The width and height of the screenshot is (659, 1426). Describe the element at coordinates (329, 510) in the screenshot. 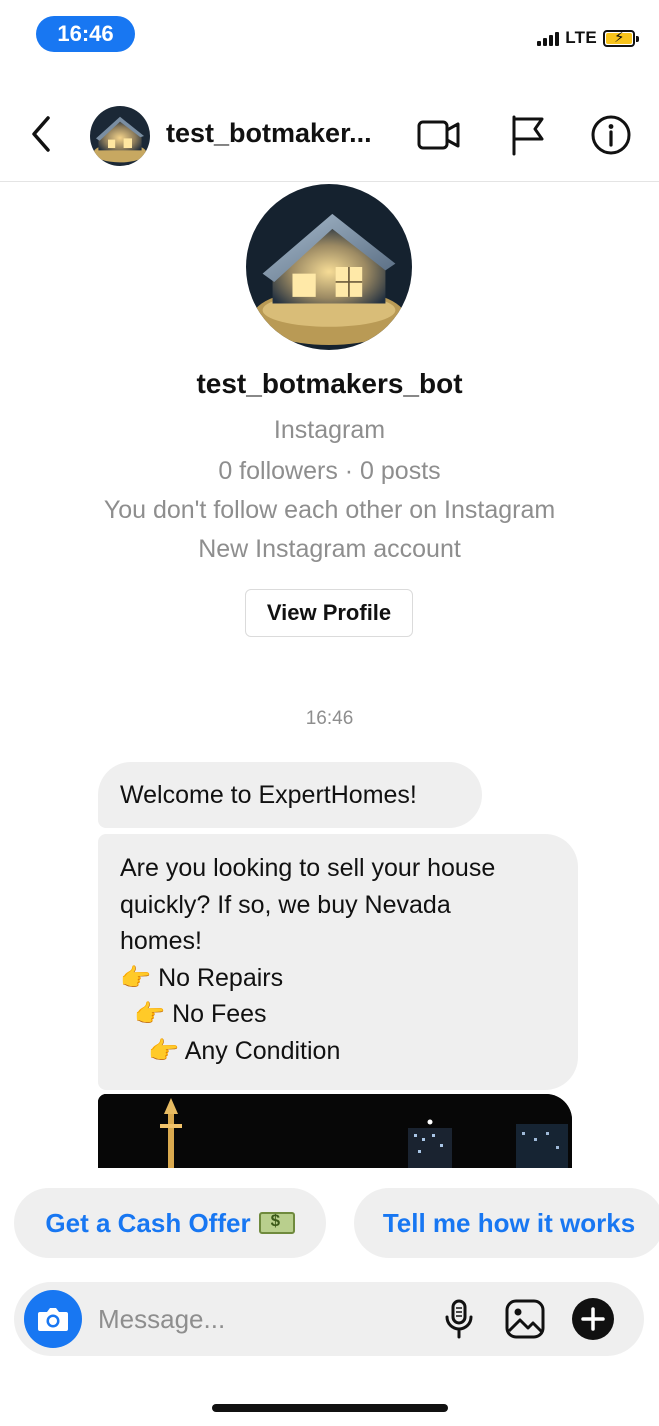

I see `follow-status: You don't follow each other on Instagram` at that location.